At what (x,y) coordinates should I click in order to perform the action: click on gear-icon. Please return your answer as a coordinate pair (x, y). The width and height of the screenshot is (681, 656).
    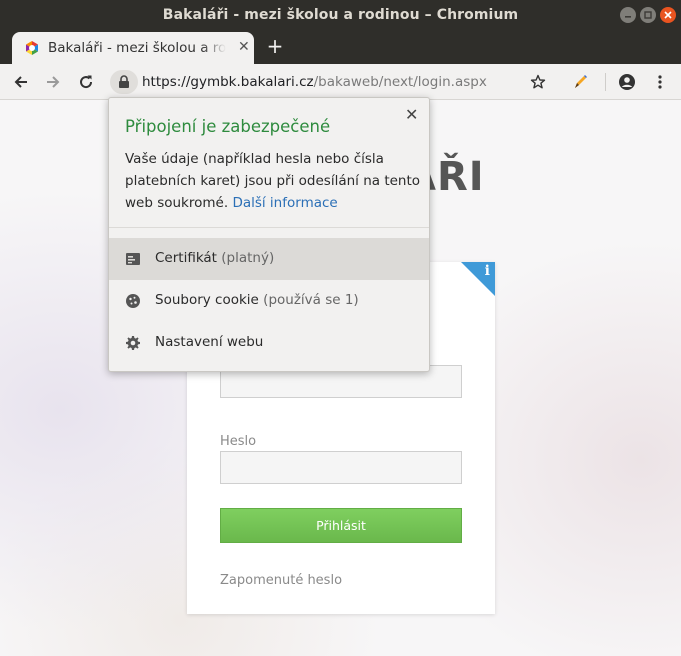
    Looking at the image, I should click on (133, 343).